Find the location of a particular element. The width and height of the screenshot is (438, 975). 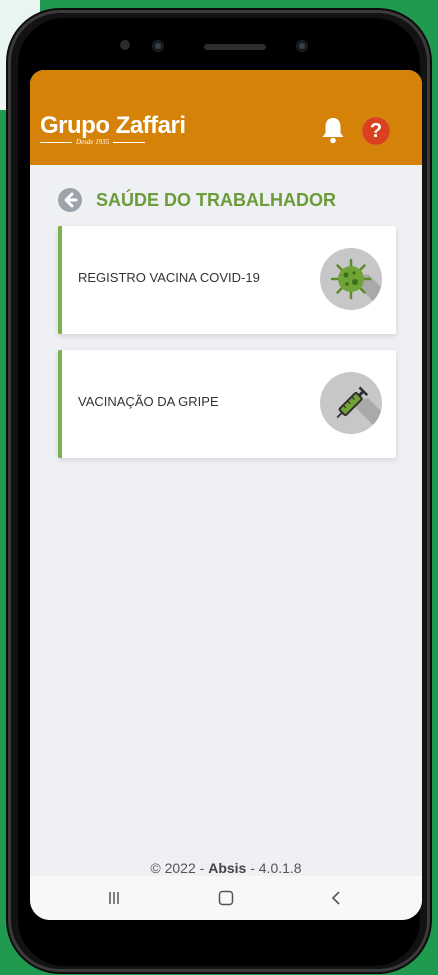

app-footer: © 2022 - Absis - 4.0.1.8 is located at coordinates (226, 868).